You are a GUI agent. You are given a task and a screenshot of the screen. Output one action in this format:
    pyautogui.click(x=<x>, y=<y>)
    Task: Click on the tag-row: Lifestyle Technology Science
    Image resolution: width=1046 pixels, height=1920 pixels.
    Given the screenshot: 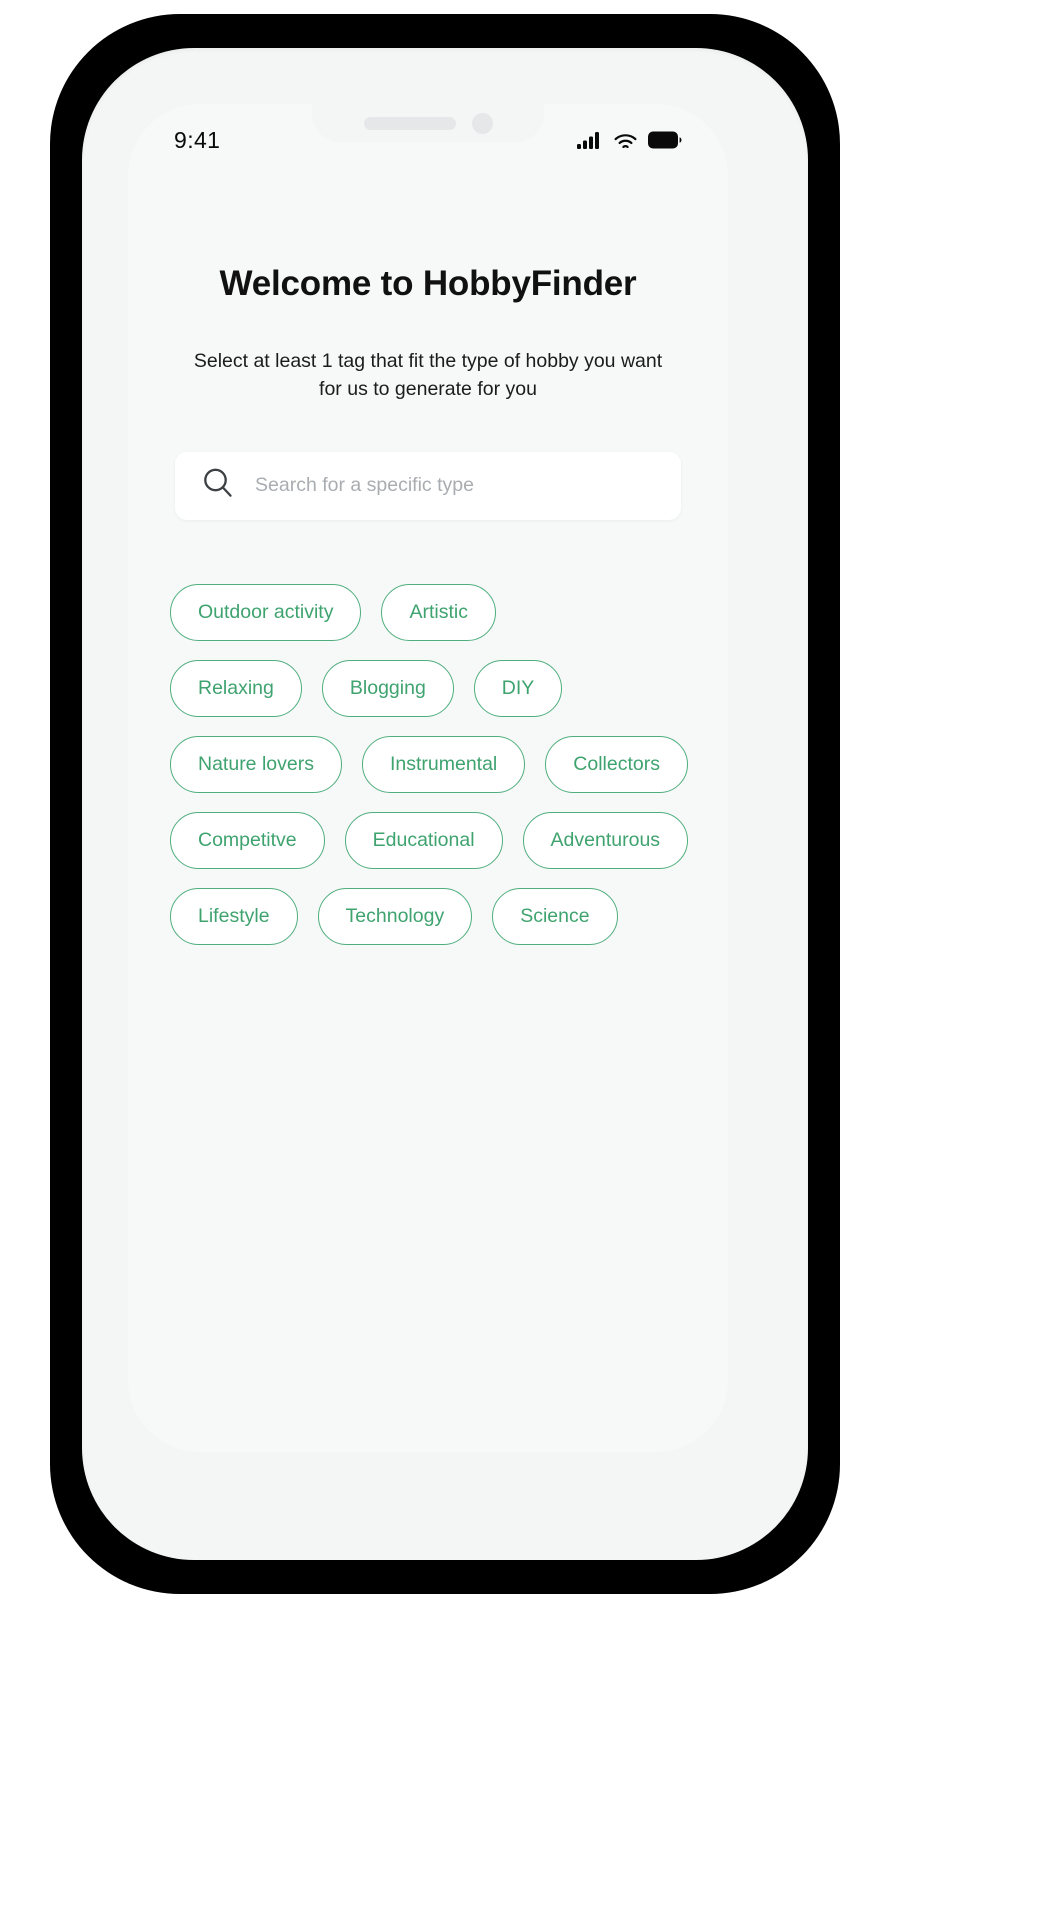 What is the action you would take?
    pyautogui.click(x=428, y=916)
    